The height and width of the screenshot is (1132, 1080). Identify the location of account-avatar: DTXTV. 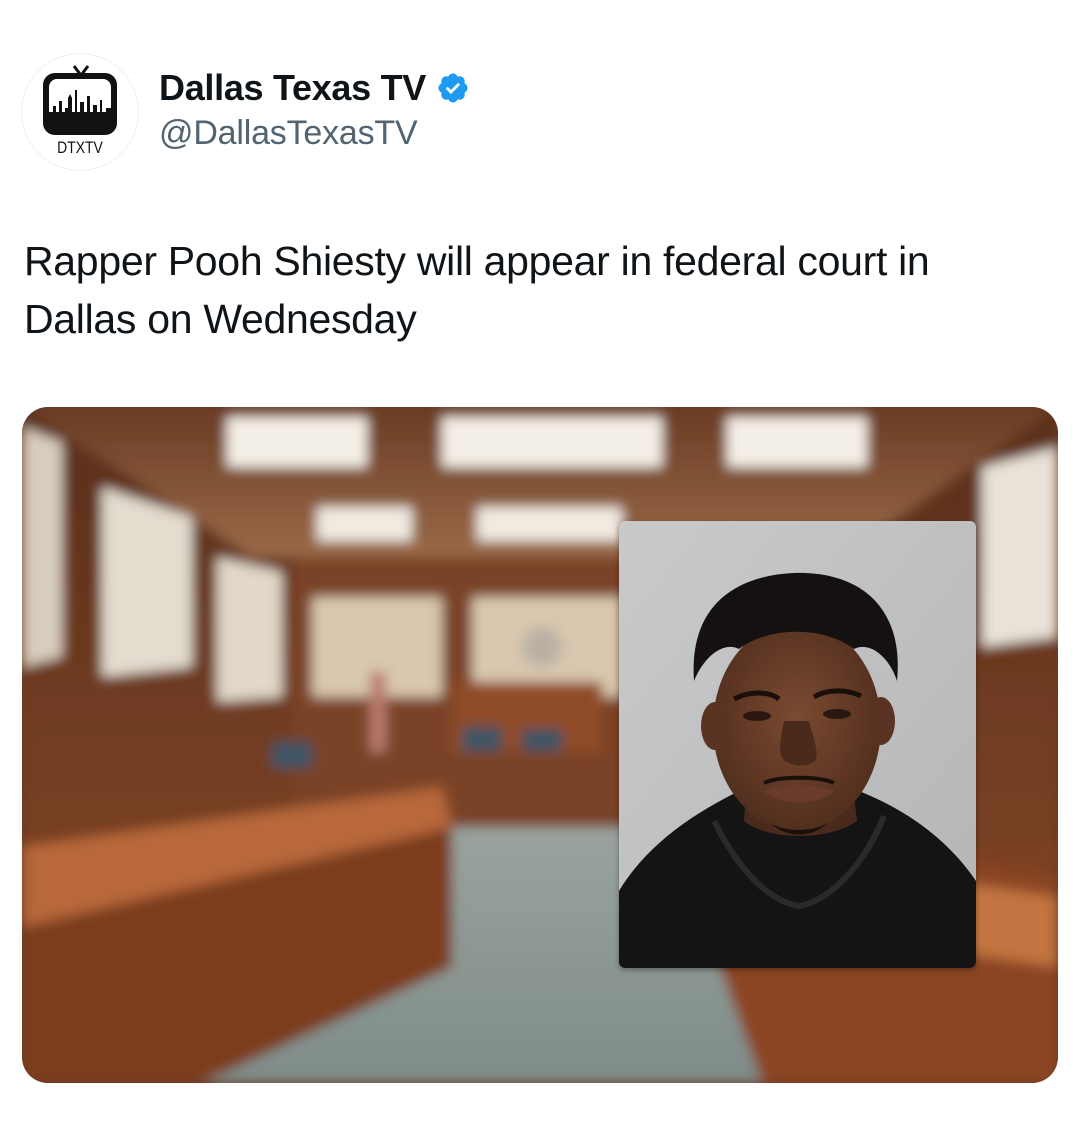
(80, 112).